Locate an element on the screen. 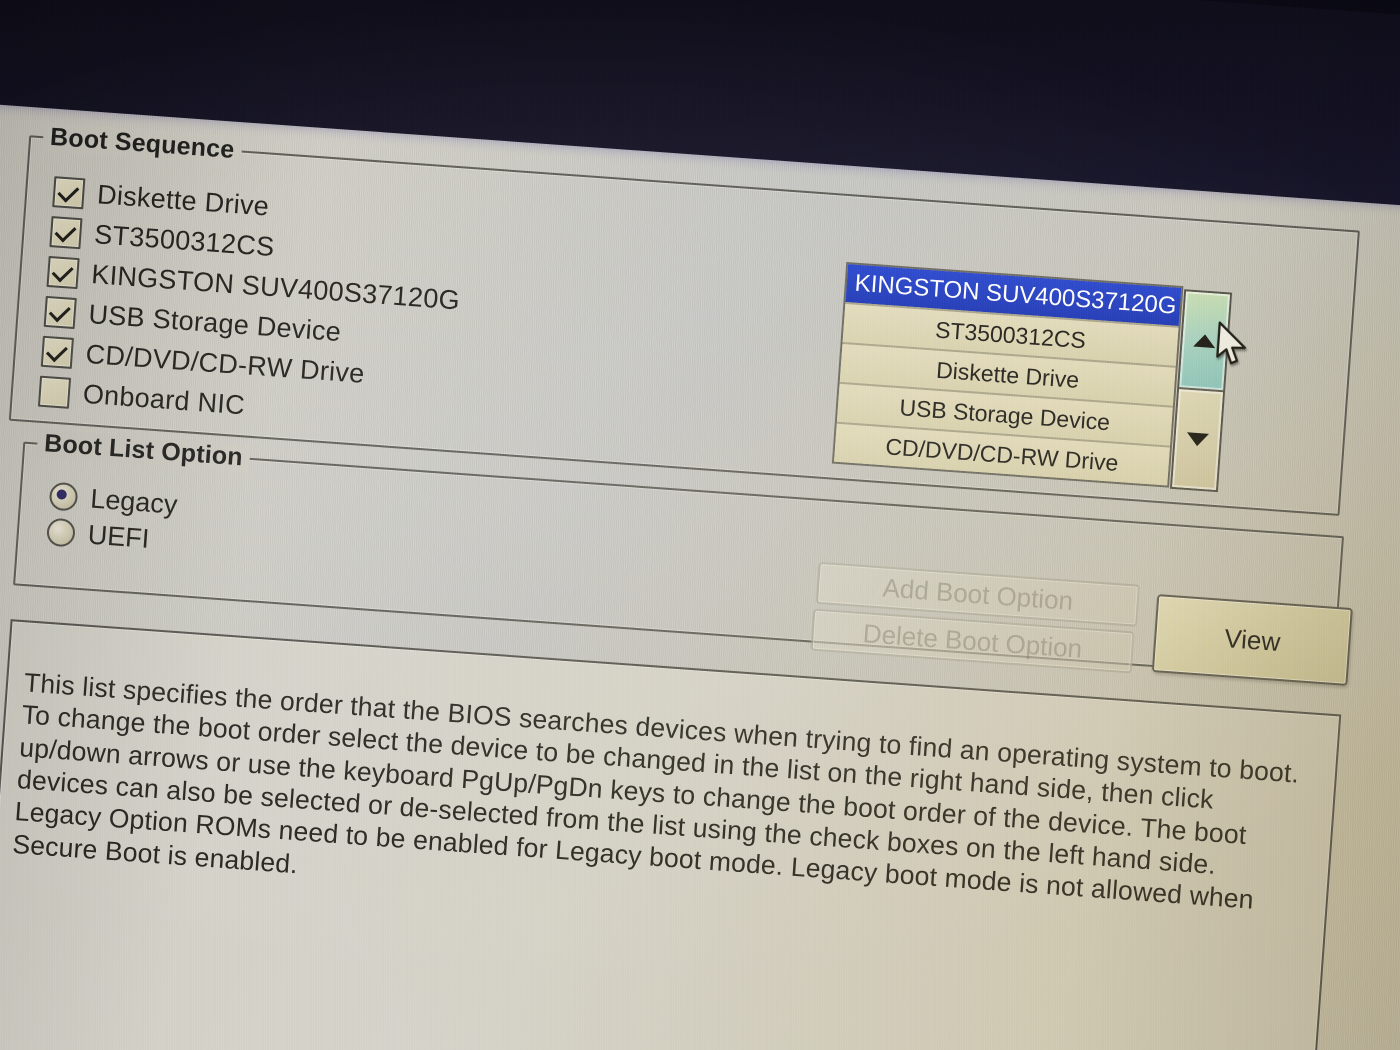  move-up-button is located at coordinates (1204, 342).